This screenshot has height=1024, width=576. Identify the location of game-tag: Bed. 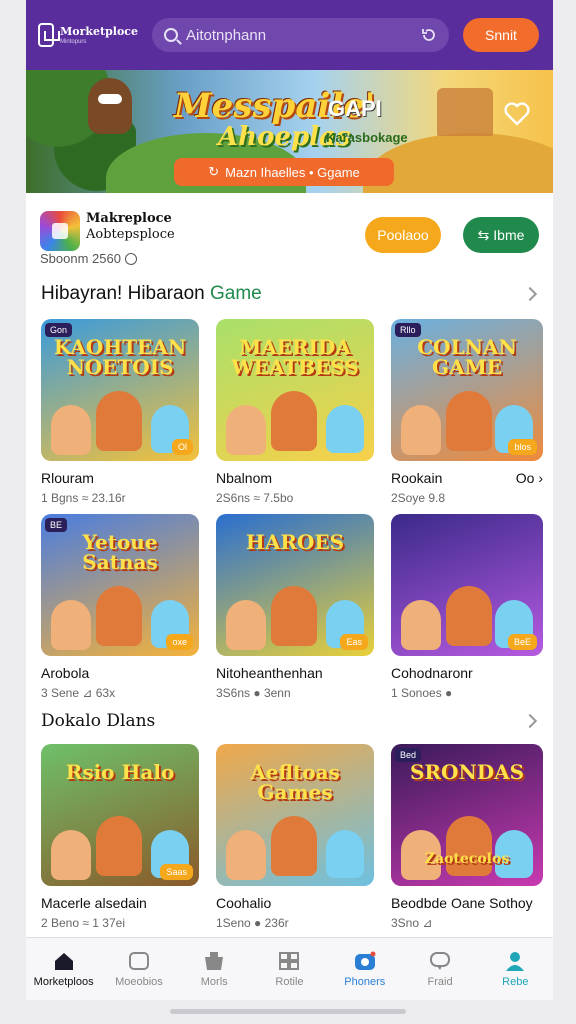
(408, 755).